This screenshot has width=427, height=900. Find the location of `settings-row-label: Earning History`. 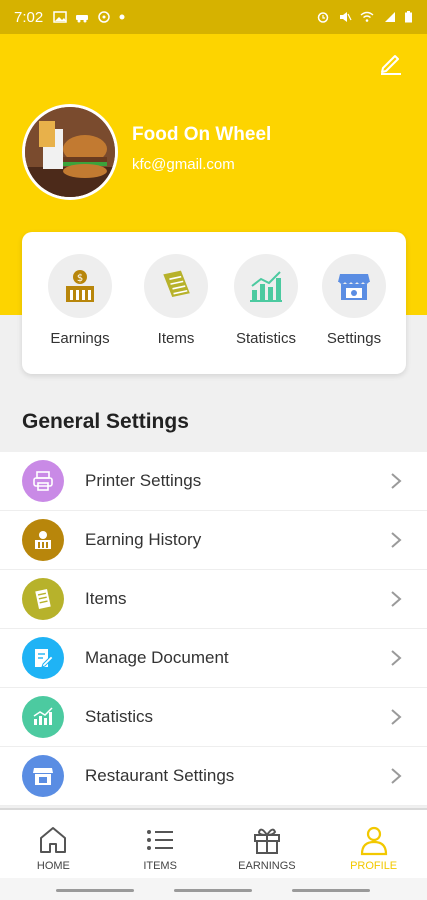

settings-row-label: Earning History is located at coordinates (143, 539).